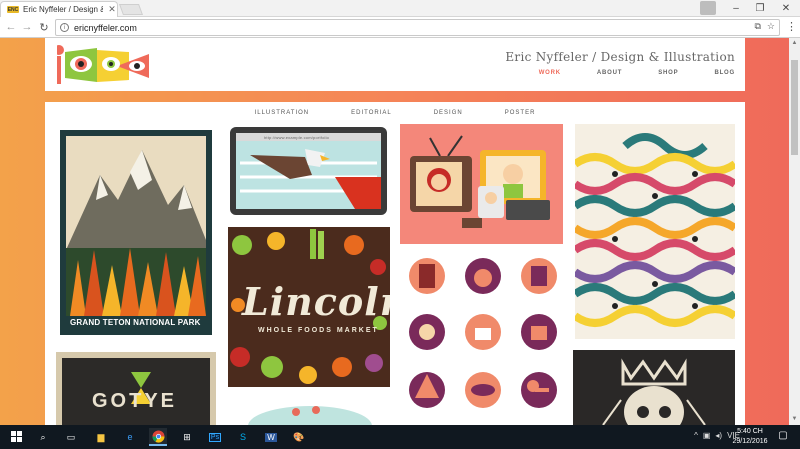 Image resolution: width=800 pixels, height=449 pixels. I want to click on icon-grid-art, so click(483, 333).